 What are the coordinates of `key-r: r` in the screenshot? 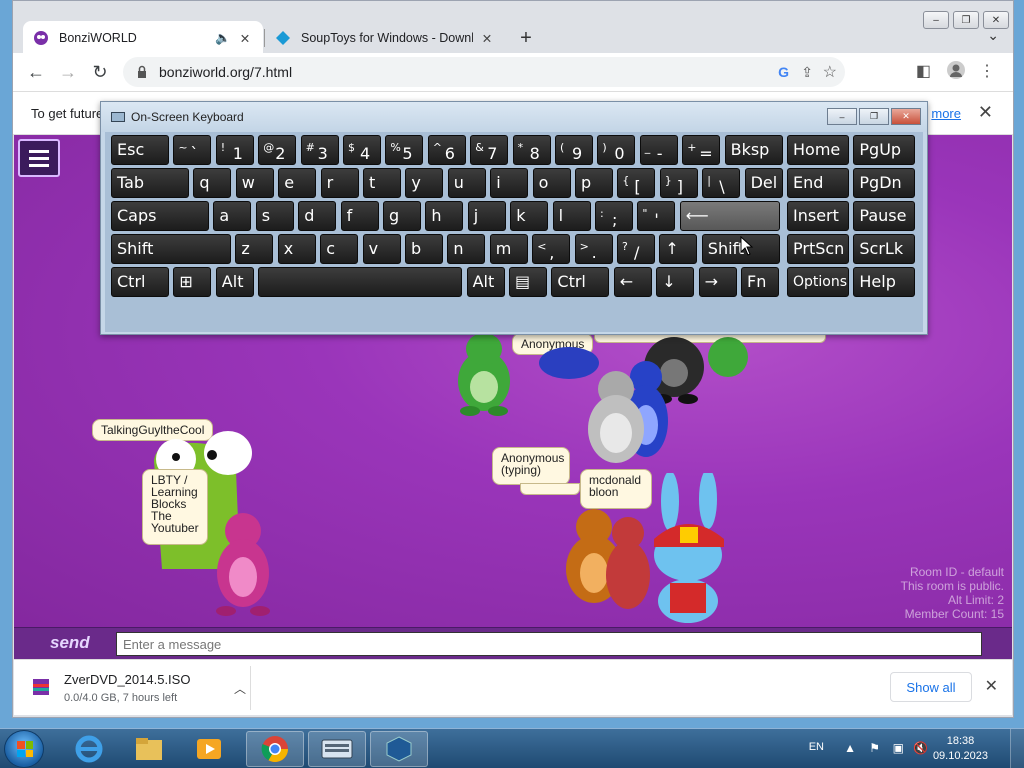 It's located at (339, 183).